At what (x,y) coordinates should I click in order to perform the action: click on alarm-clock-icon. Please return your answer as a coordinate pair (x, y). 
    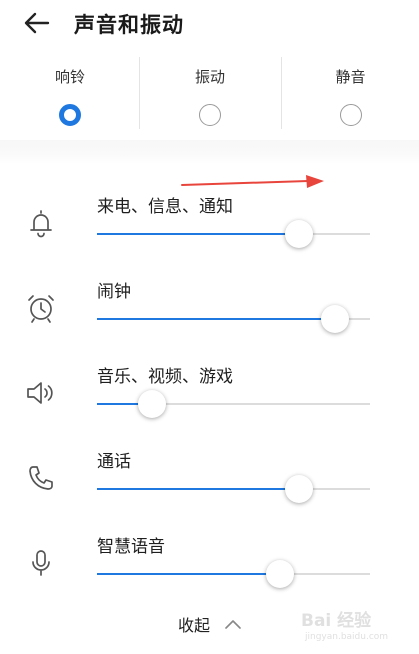
    Looking at the image, I should click on (41, 309).